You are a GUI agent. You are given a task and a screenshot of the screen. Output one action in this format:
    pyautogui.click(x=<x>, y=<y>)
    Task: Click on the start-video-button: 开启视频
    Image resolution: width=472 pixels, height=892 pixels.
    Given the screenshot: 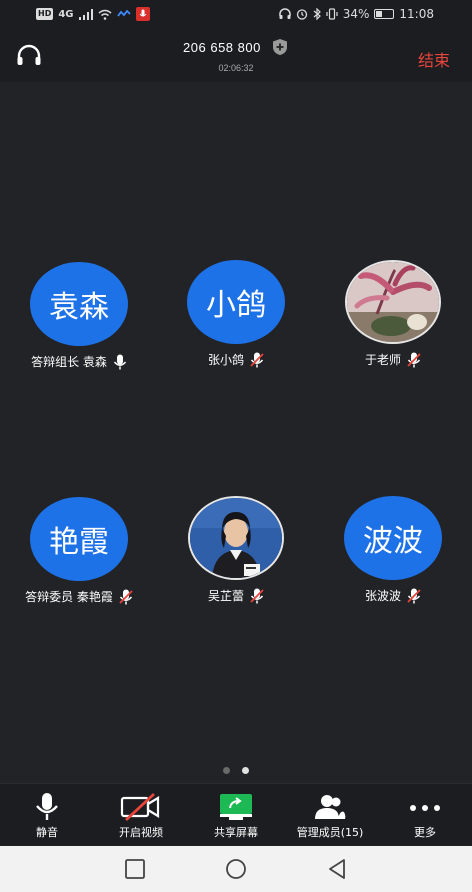 What is the action you would take?
    pyautogui.click(x=141, y=815)
    